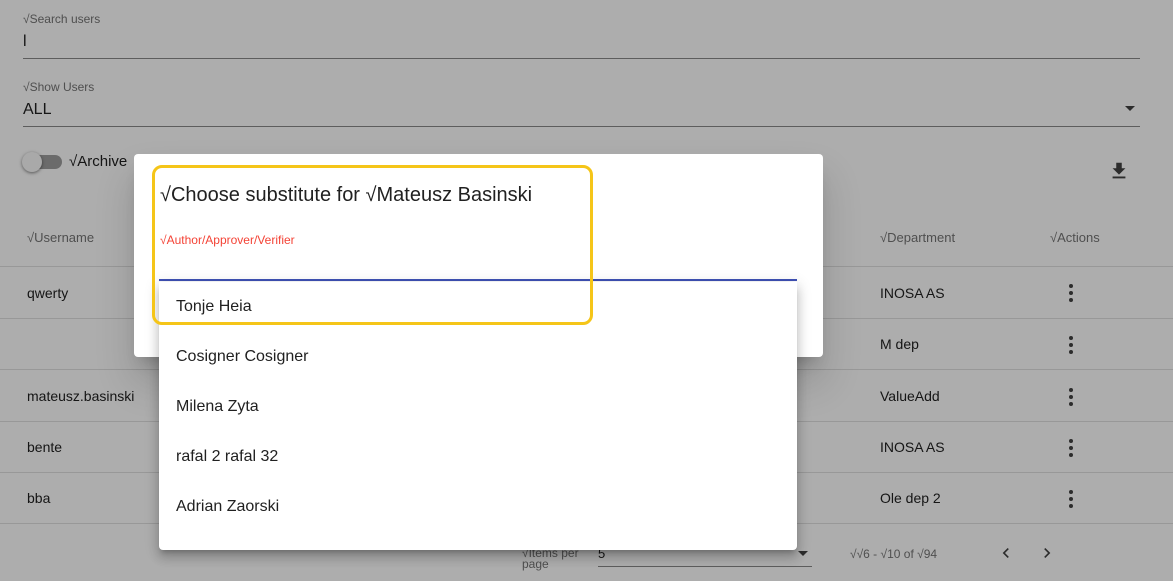  I want to click on option-item: Adrian Zaorski, so click(478, 507).